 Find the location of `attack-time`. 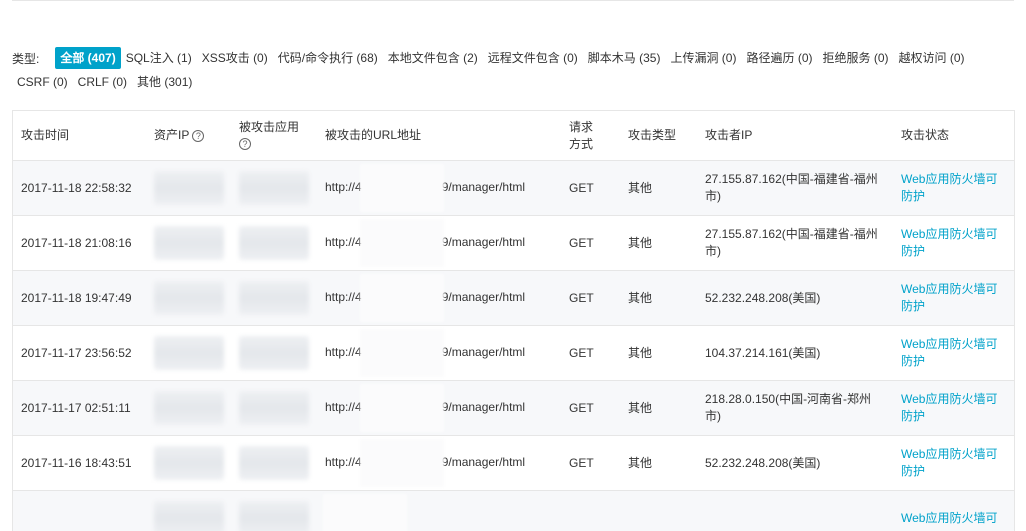

attack-time is located at coordinates (79, 511).